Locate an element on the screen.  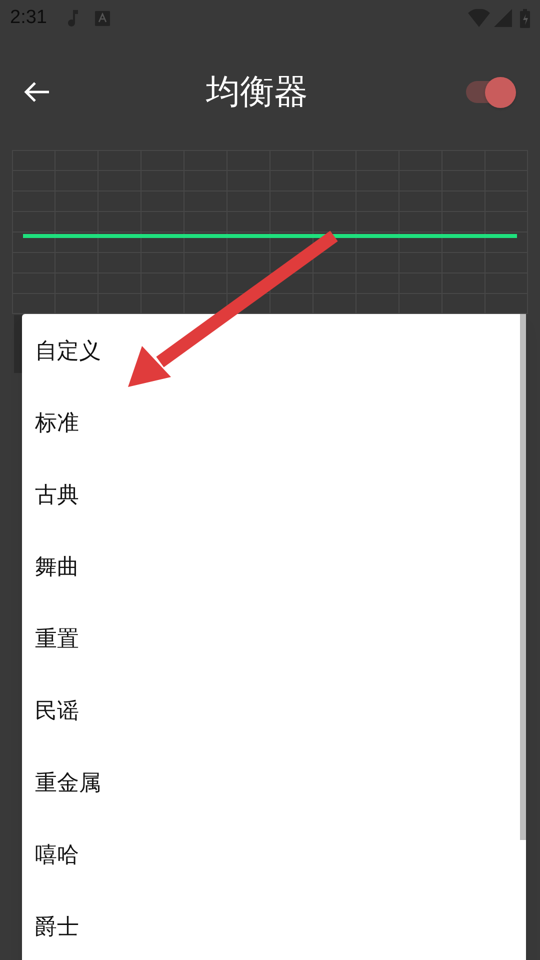
screen-title: 均衡器 is located at coordinates (257, 92).